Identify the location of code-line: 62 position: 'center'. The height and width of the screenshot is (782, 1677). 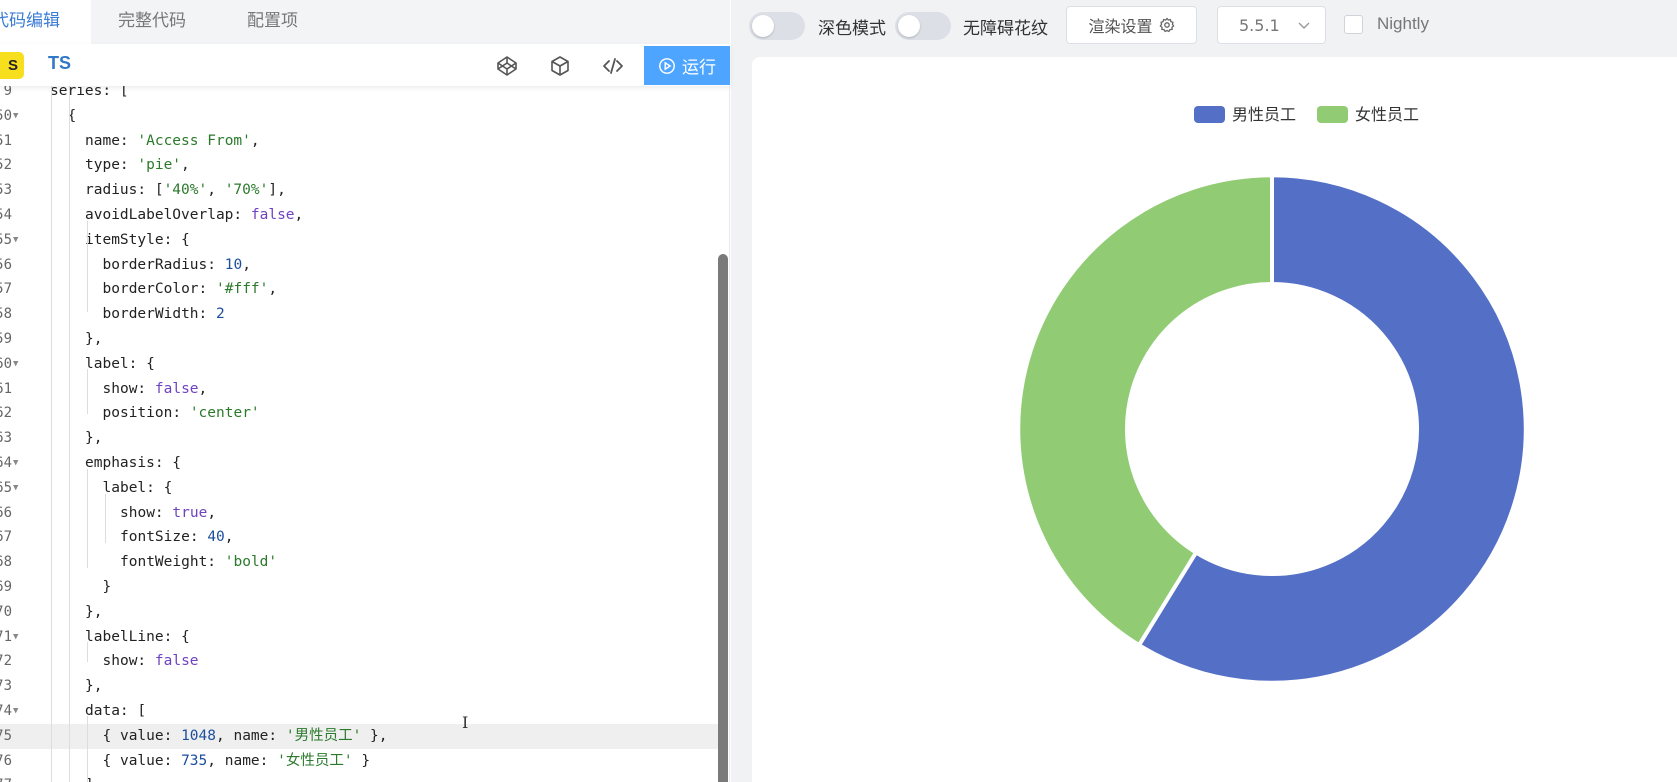
(359, 413).